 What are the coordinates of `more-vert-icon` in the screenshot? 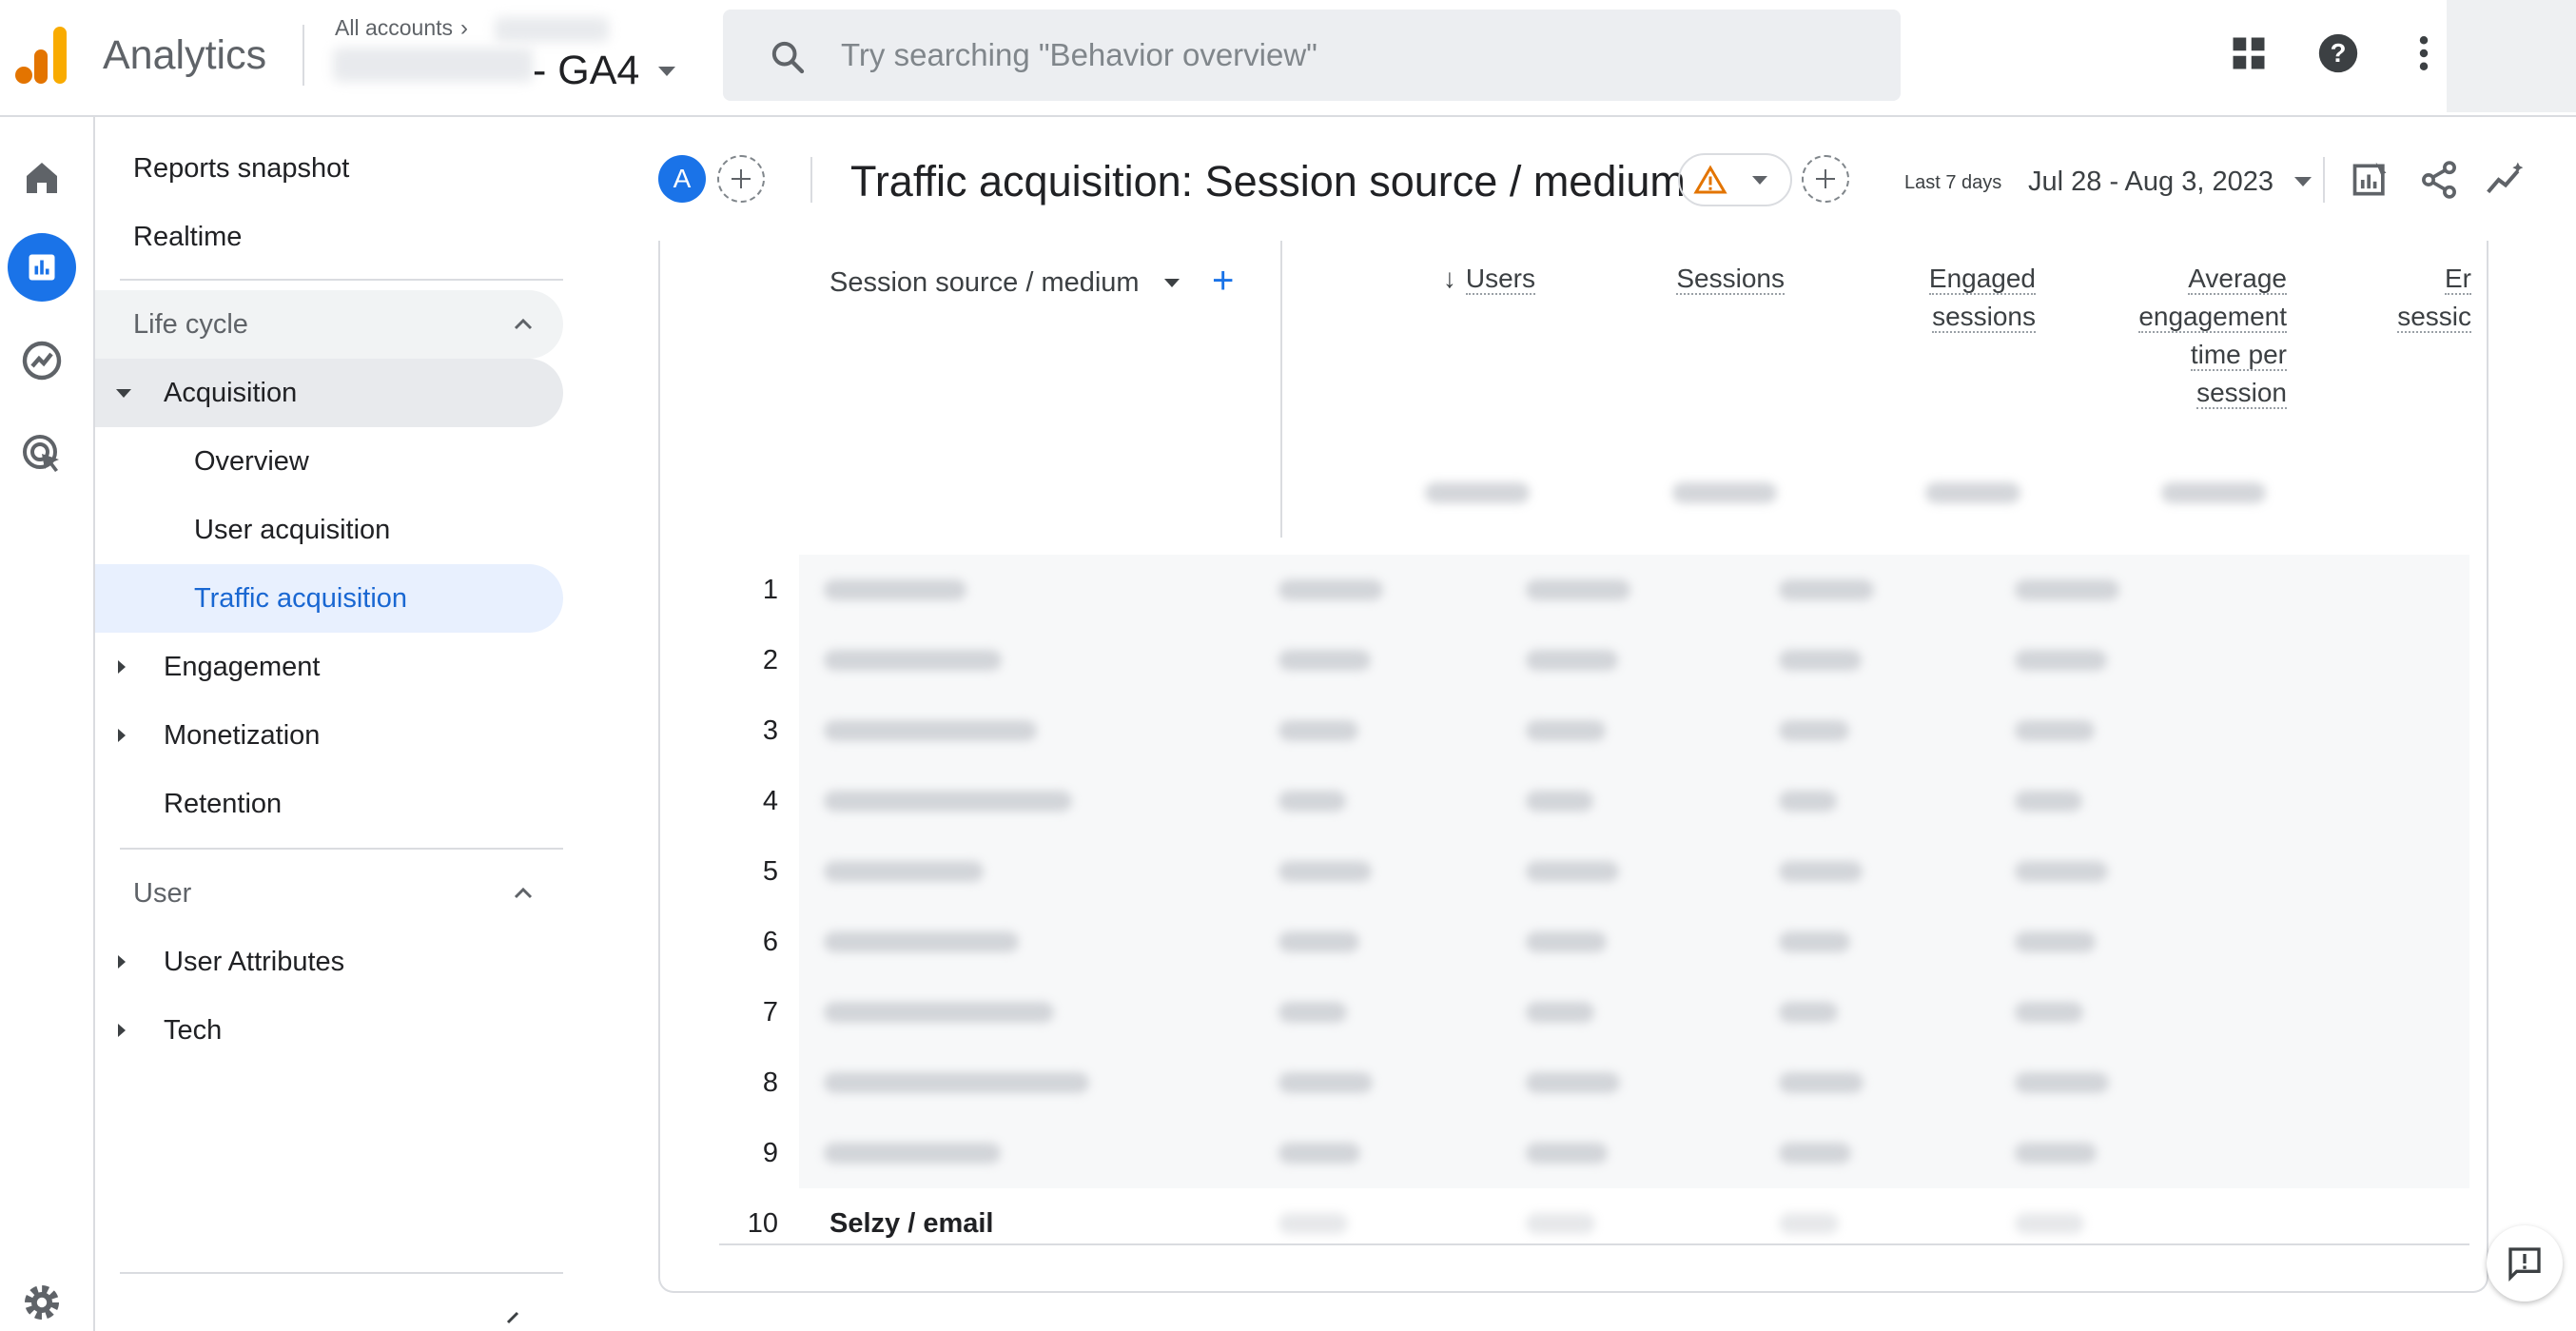 It's located at (2424, 53).